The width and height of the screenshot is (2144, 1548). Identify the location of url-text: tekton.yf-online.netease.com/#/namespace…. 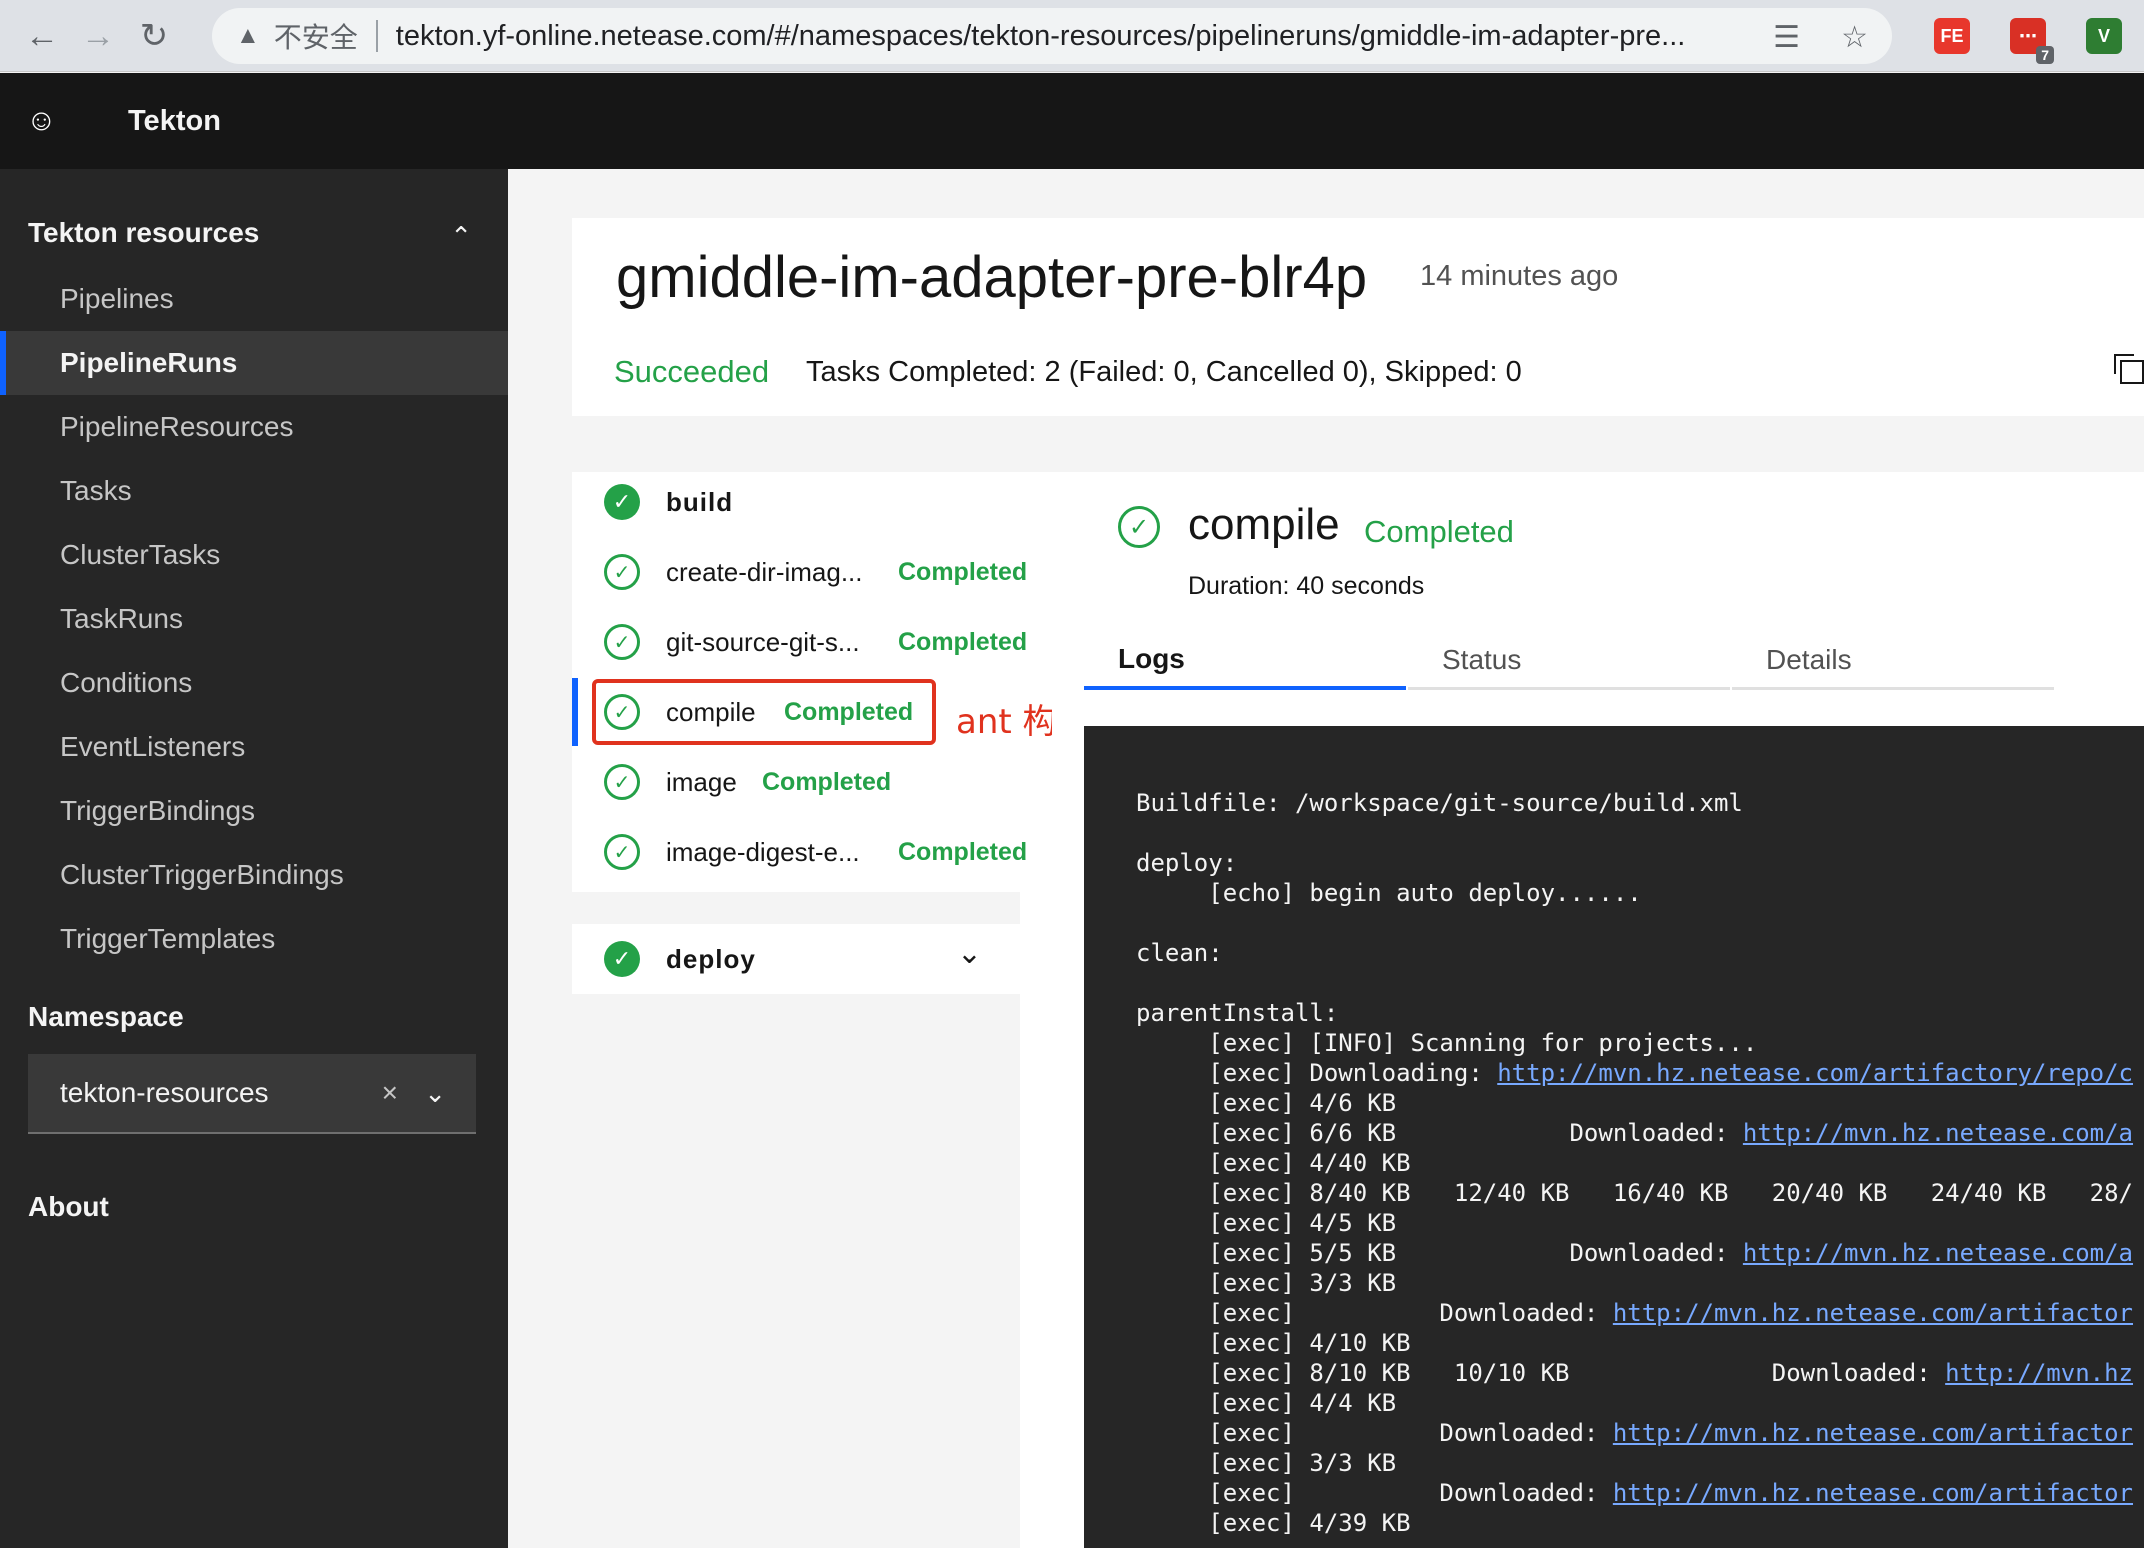
(1066, 36).